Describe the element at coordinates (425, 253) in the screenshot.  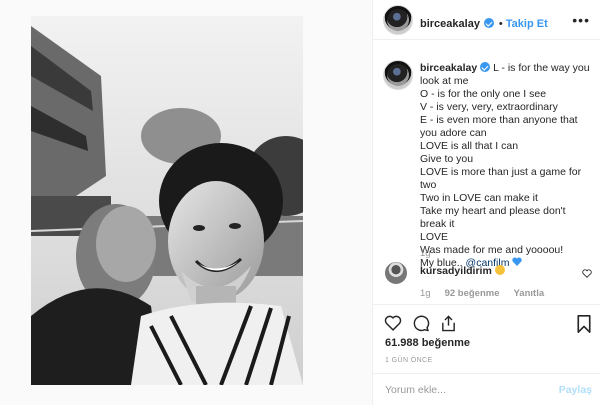
I see `caption-time: 1g` at that location.